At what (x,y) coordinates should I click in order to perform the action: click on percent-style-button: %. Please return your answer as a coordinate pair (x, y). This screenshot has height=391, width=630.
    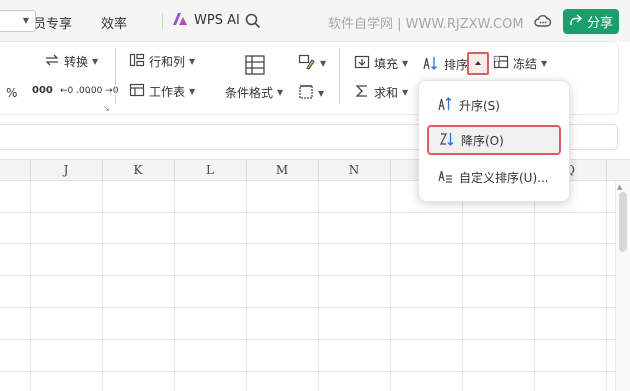
    Looking at the image, I should click on (11, 93).